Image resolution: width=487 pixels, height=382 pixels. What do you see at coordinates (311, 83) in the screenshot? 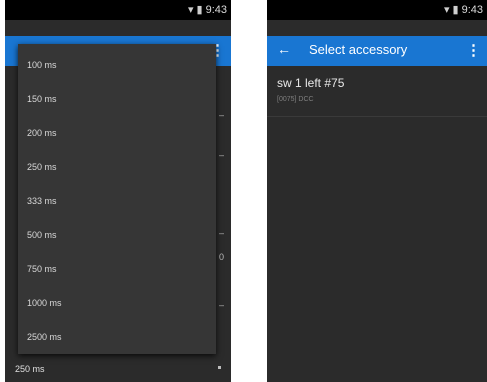
I see `accessory-title: sw 1 left #75` at bounding box center [311, 83].